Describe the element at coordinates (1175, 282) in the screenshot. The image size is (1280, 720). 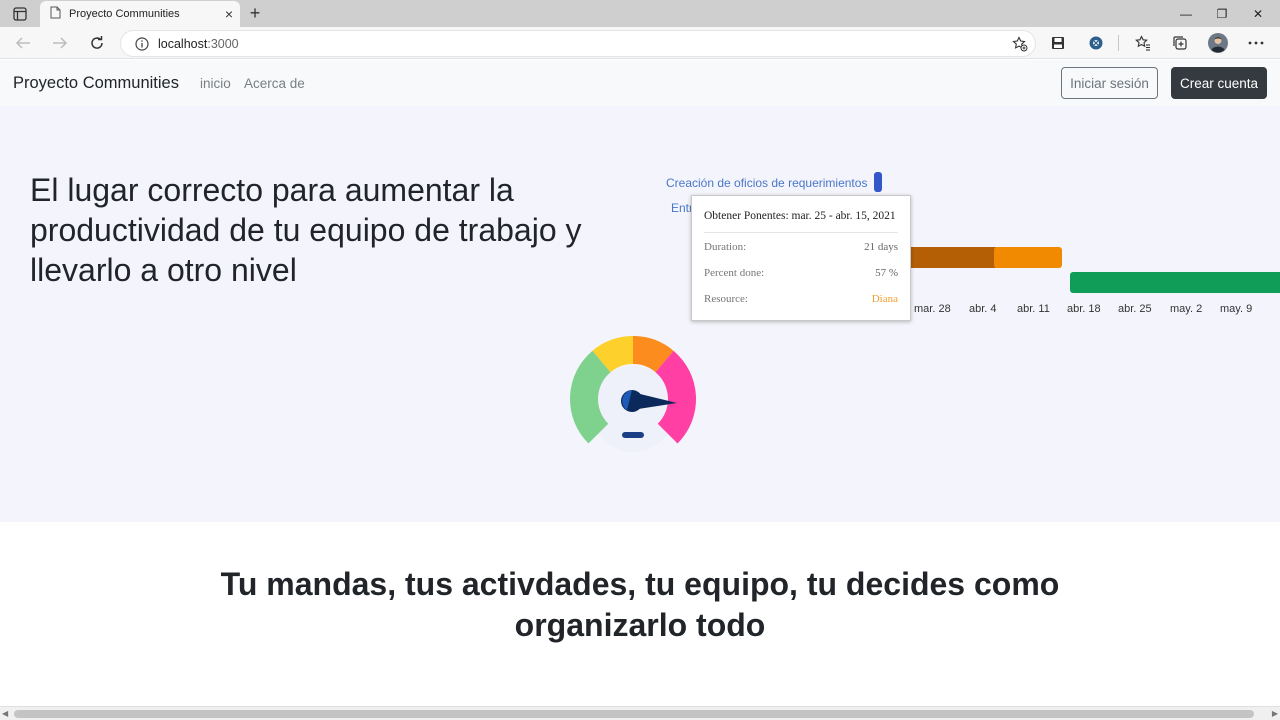
I see `gantt-bar-task3` at that location.